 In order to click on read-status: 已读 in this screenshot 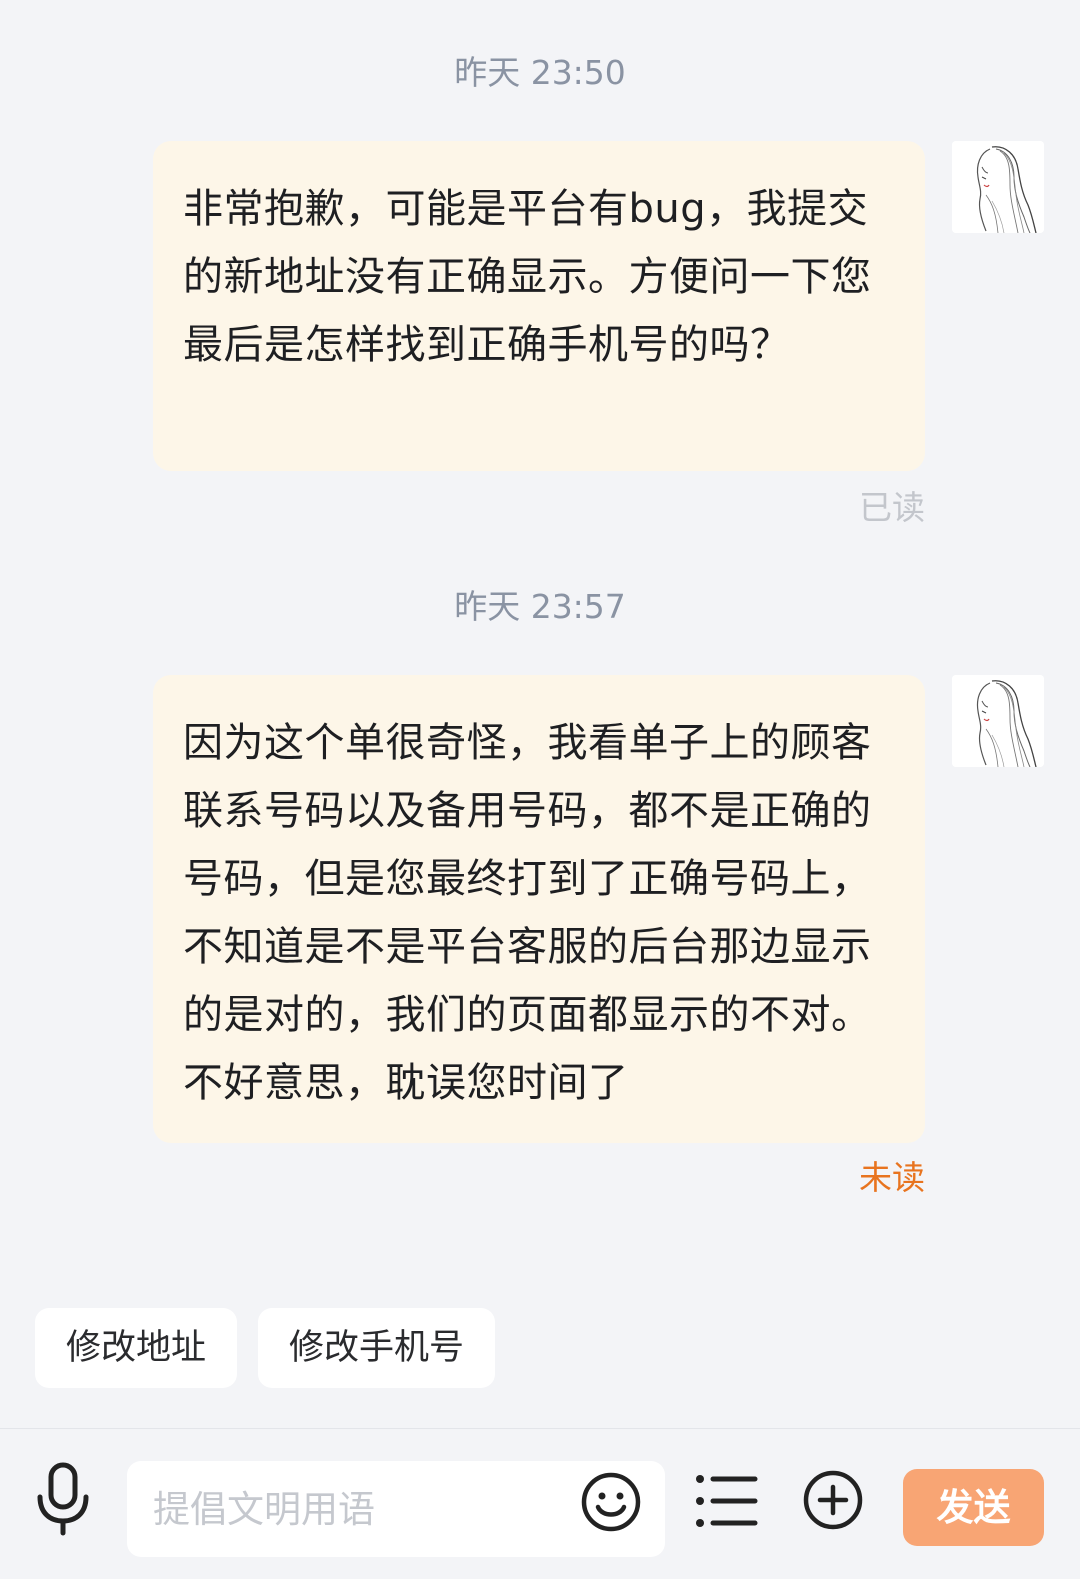, I will do `click(892, 507)`.